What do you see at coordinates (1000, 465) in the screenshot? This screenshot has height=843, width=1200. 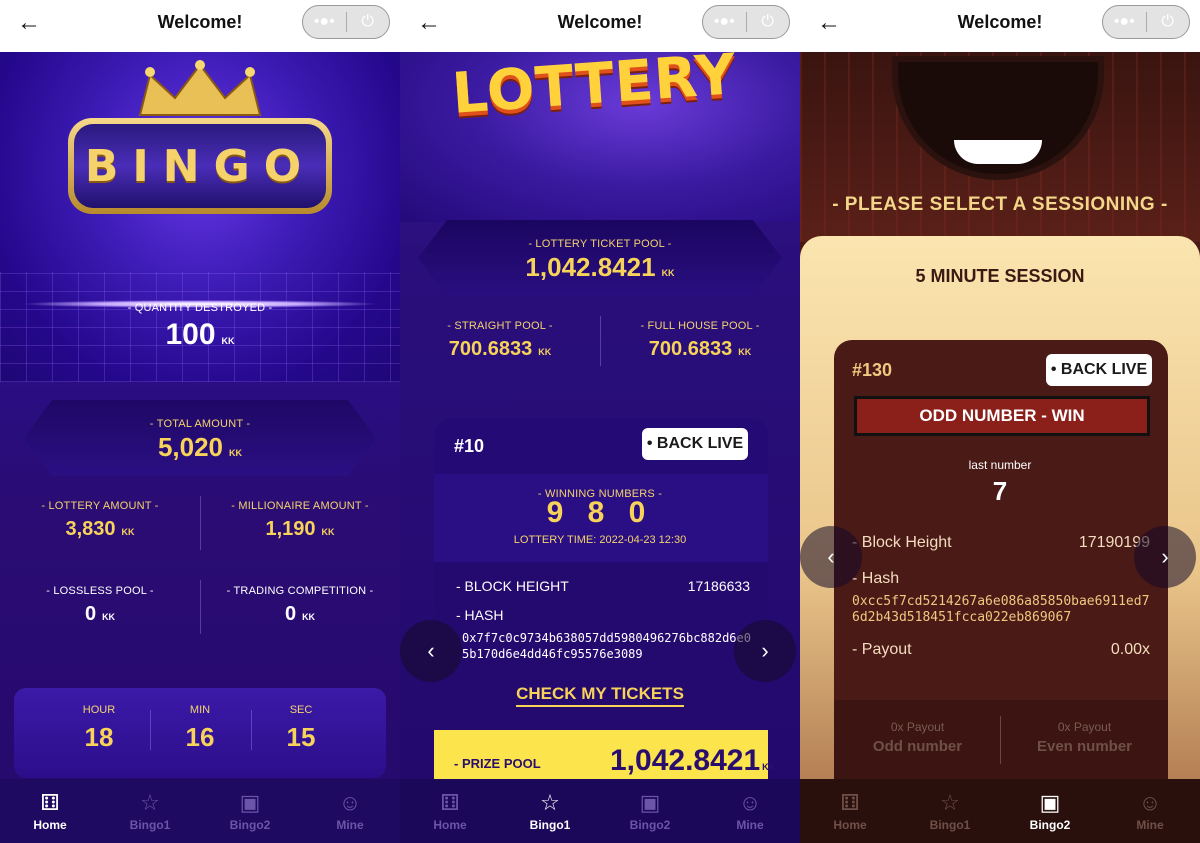 I see `last-number-label: last number` at bounding box center [1000, 465].